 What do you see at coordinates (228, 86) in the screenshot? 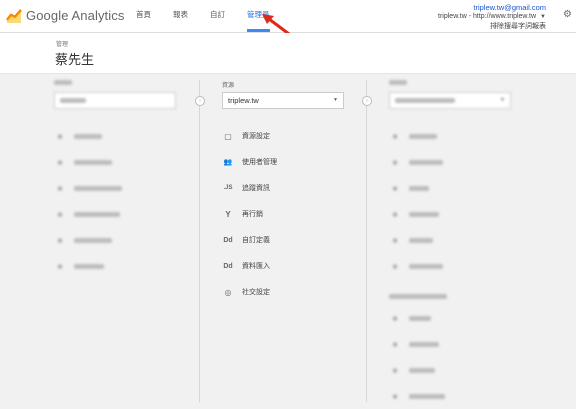
I see `property-label: 資源` at bounding box center [228, 86].